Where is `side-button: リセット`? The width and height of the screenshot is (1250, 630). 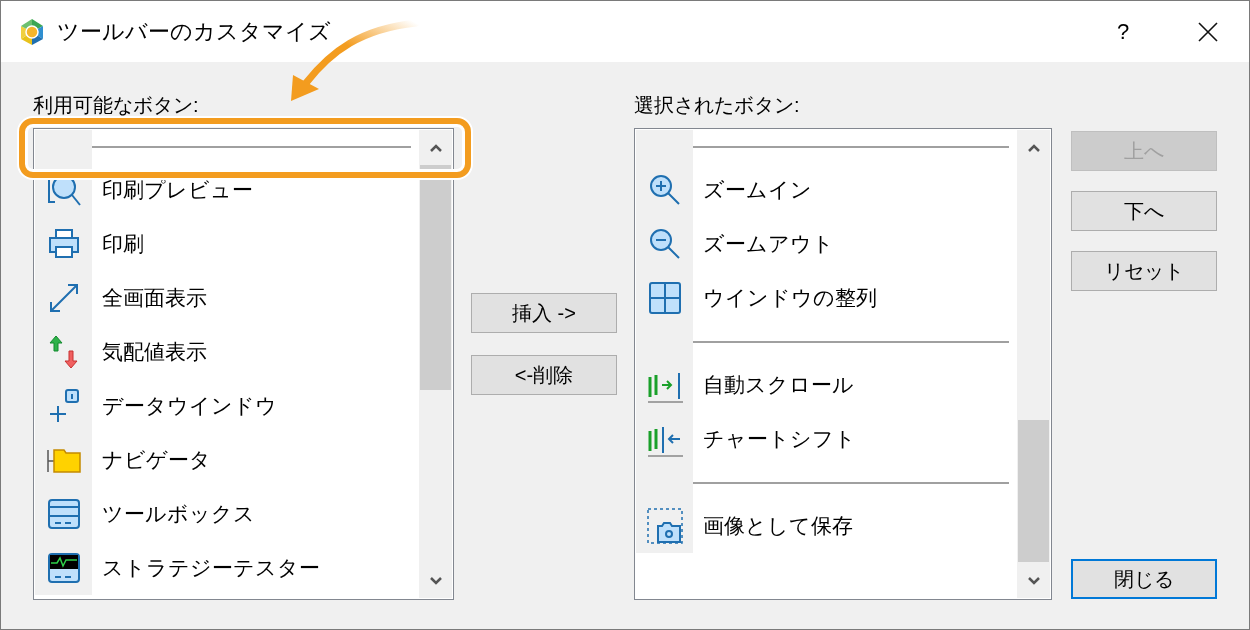 side-button: リセット is located at coordinates (1144, 271).